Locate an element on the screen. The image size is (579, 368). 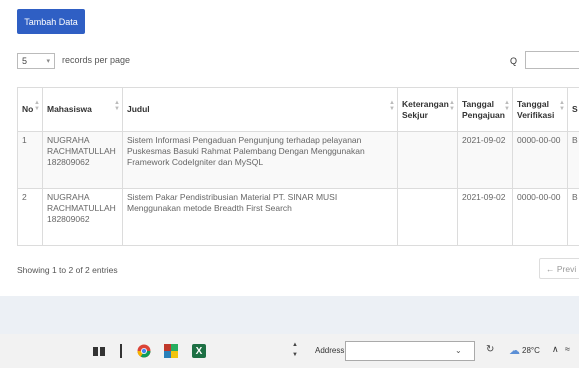
taskbar: X ▲ ▼ Address ⌄ ↻ ☁ 28°C ∧ ≈ is located at coordinates (289, 351).